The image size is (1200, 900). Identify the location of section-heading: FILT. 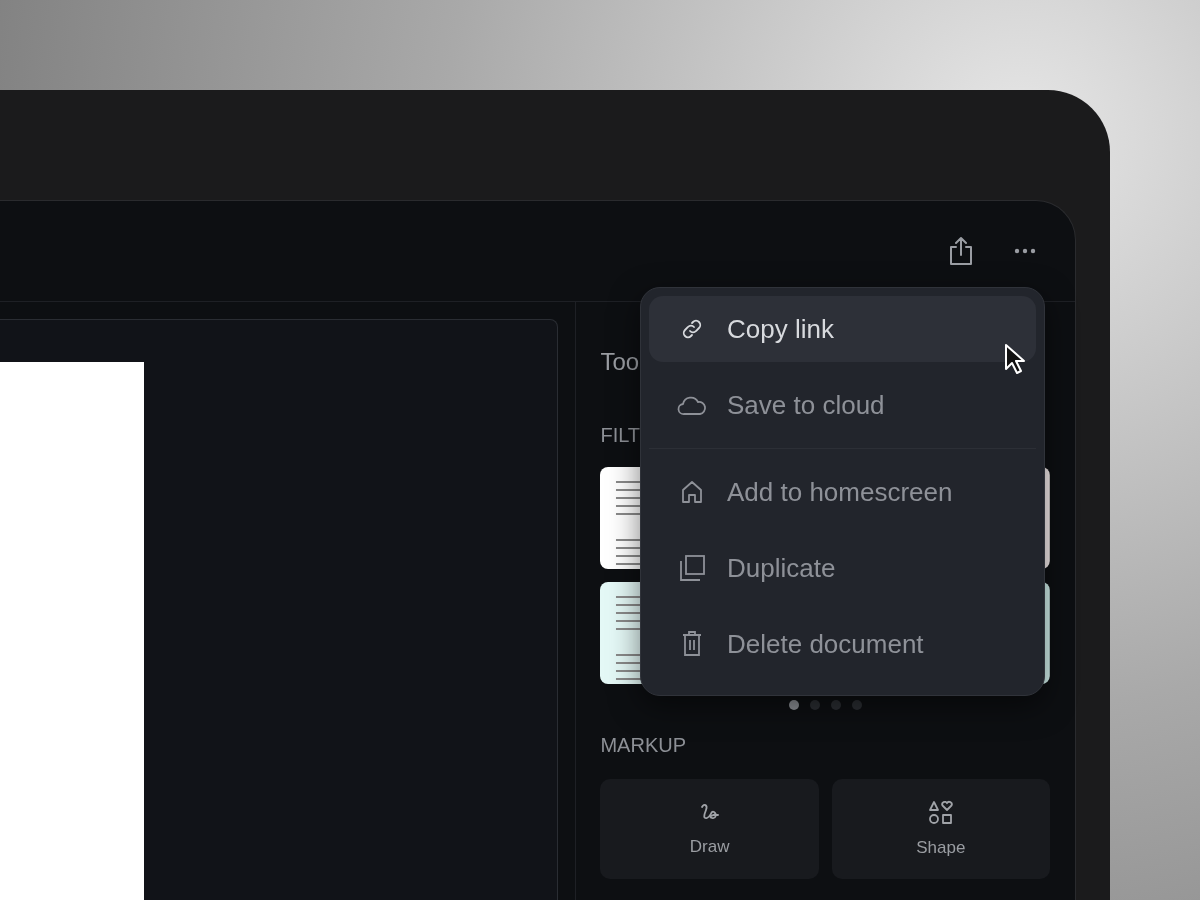
(620, 435).